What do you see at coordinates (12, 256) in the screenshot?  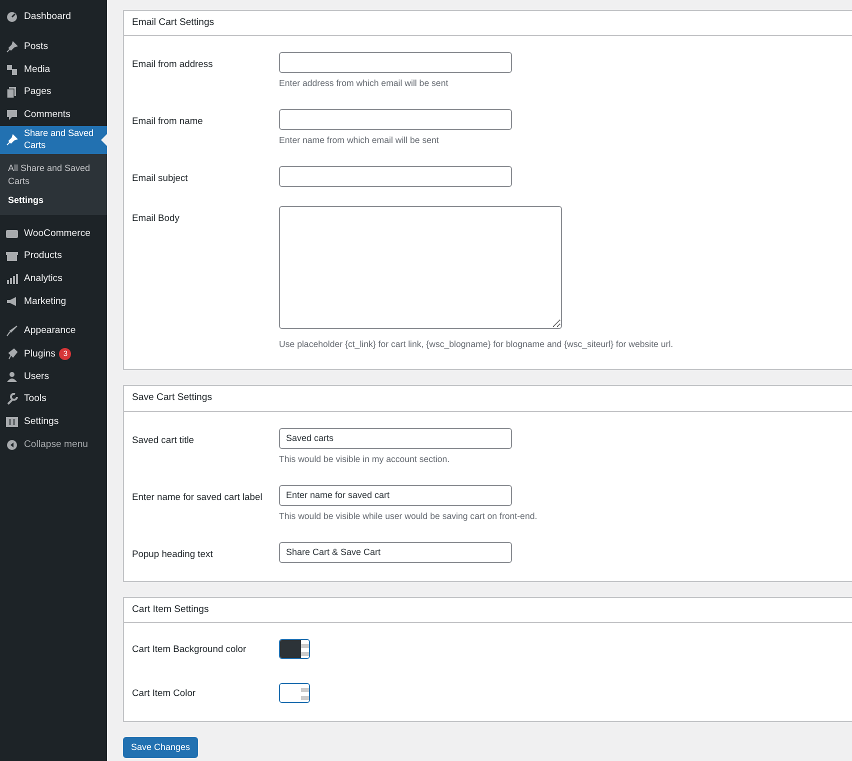 I see `box-icon` at bounding box center [12, 256].